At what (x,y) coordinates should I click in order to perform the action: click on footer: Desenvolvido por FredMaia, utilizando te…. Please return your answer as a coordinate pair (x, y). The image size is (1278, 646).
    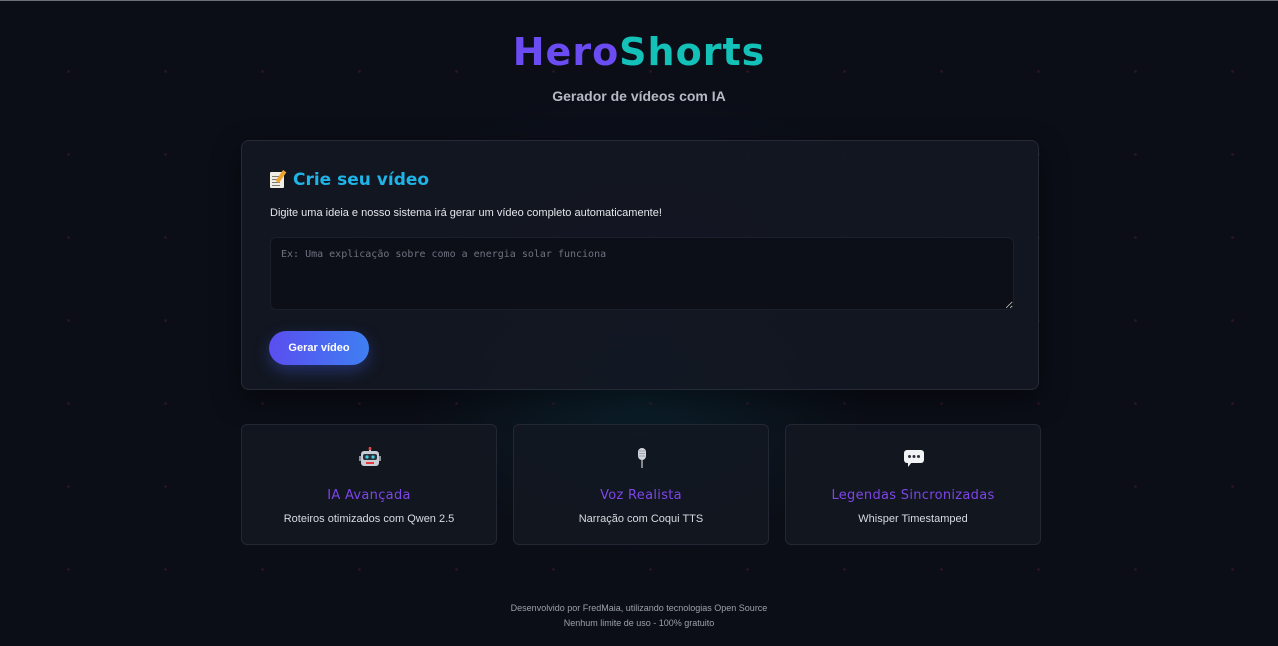
    Looking at the image, I should click on (639, 616).